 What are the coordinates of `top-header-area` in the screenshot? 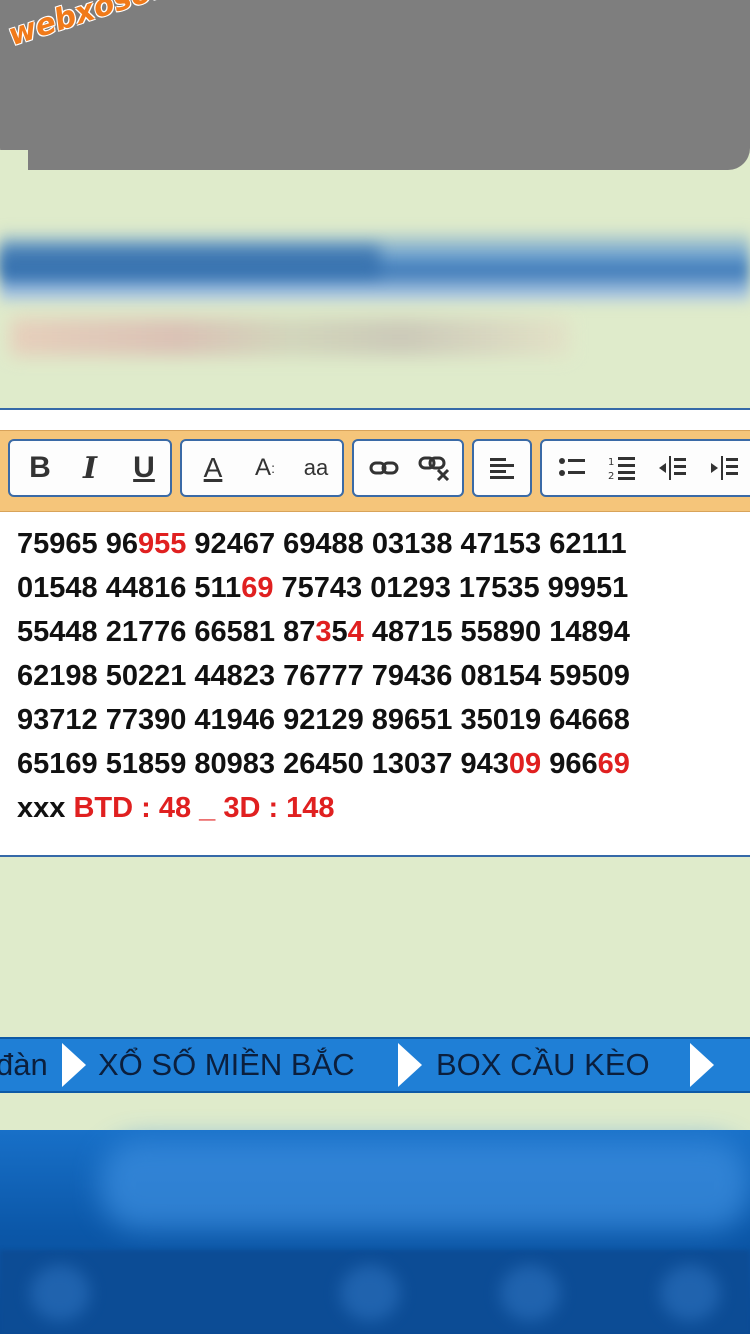 It's located at (375, 85).